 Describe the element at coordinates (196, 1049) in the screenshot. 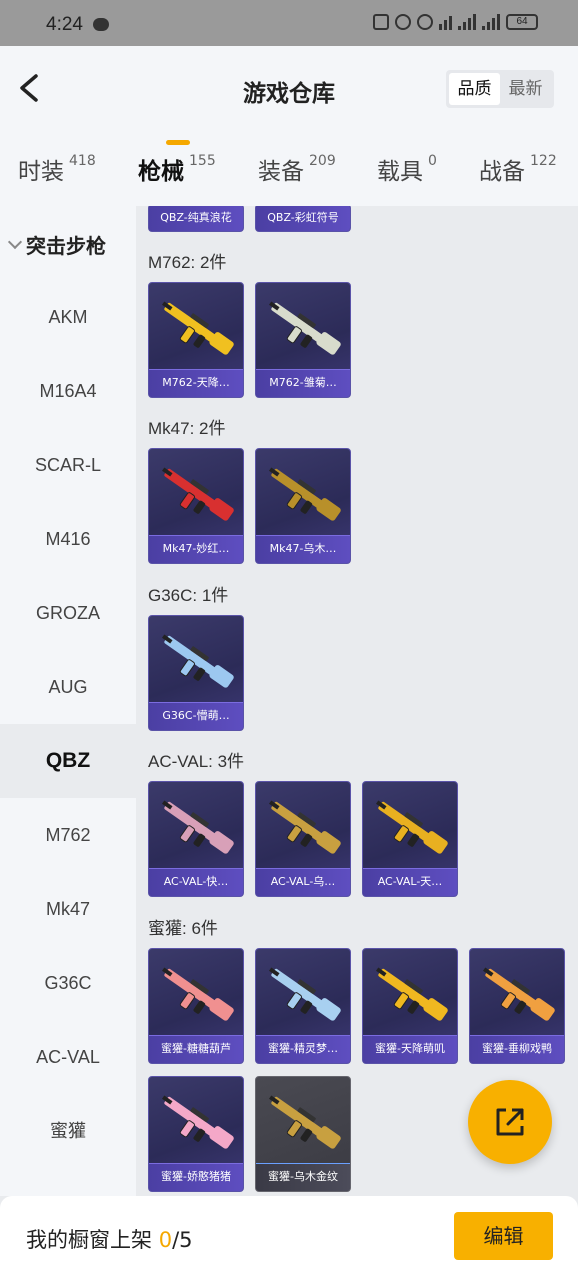

I see `skin-name: 蜜獾-糖糖葫芦` at that location.